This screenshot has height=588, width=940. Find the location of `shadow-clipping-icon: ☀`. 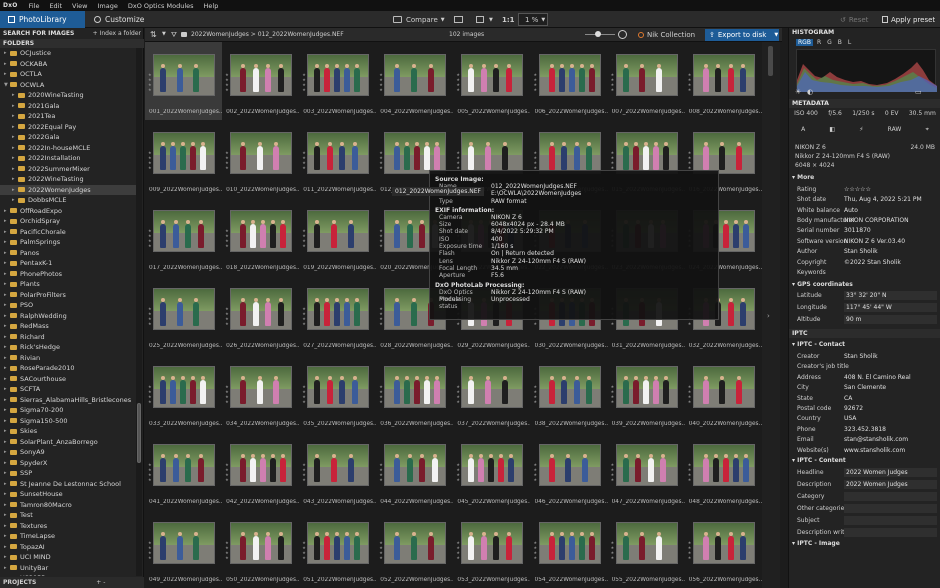

shadow-clipping-icon: ☀ is located at coordinates (798, 92).